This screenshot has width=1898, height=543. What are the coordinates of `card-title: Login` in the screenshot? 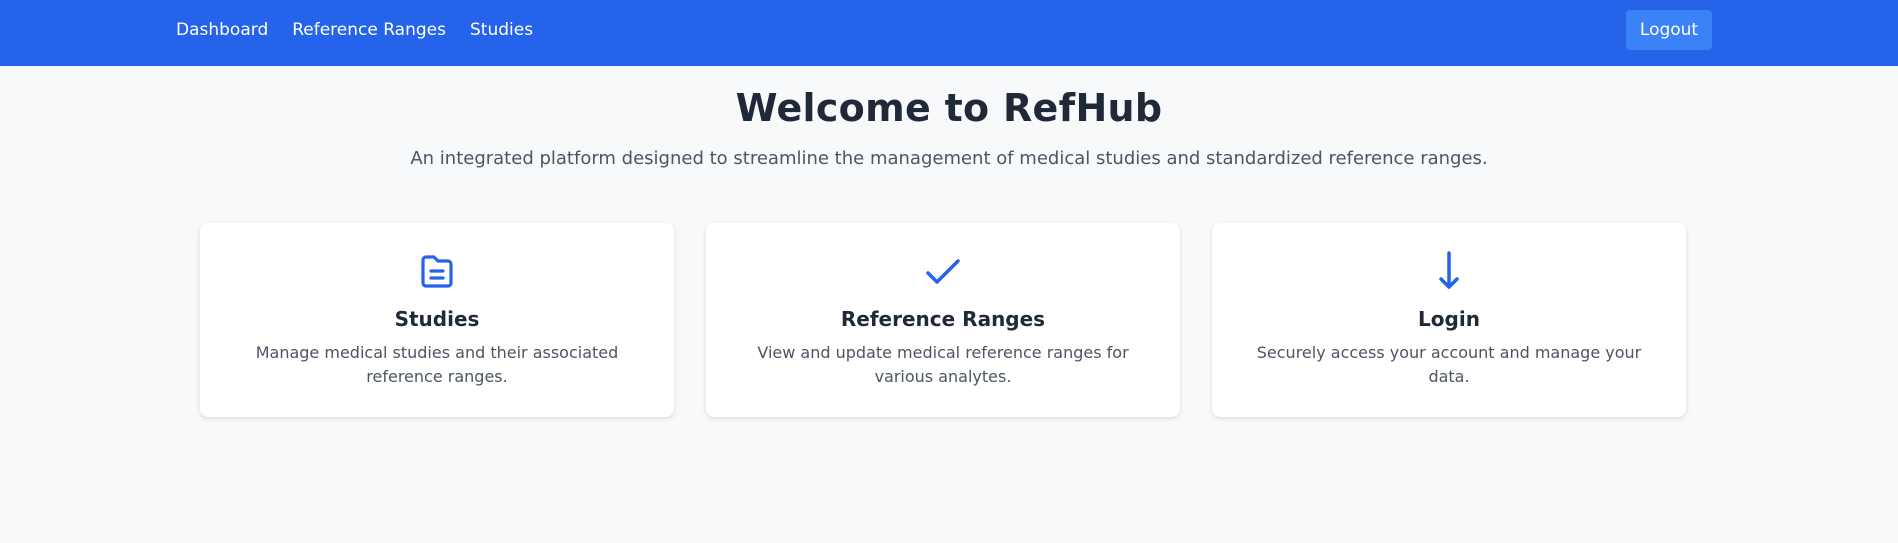 It's located at (1449, 319).